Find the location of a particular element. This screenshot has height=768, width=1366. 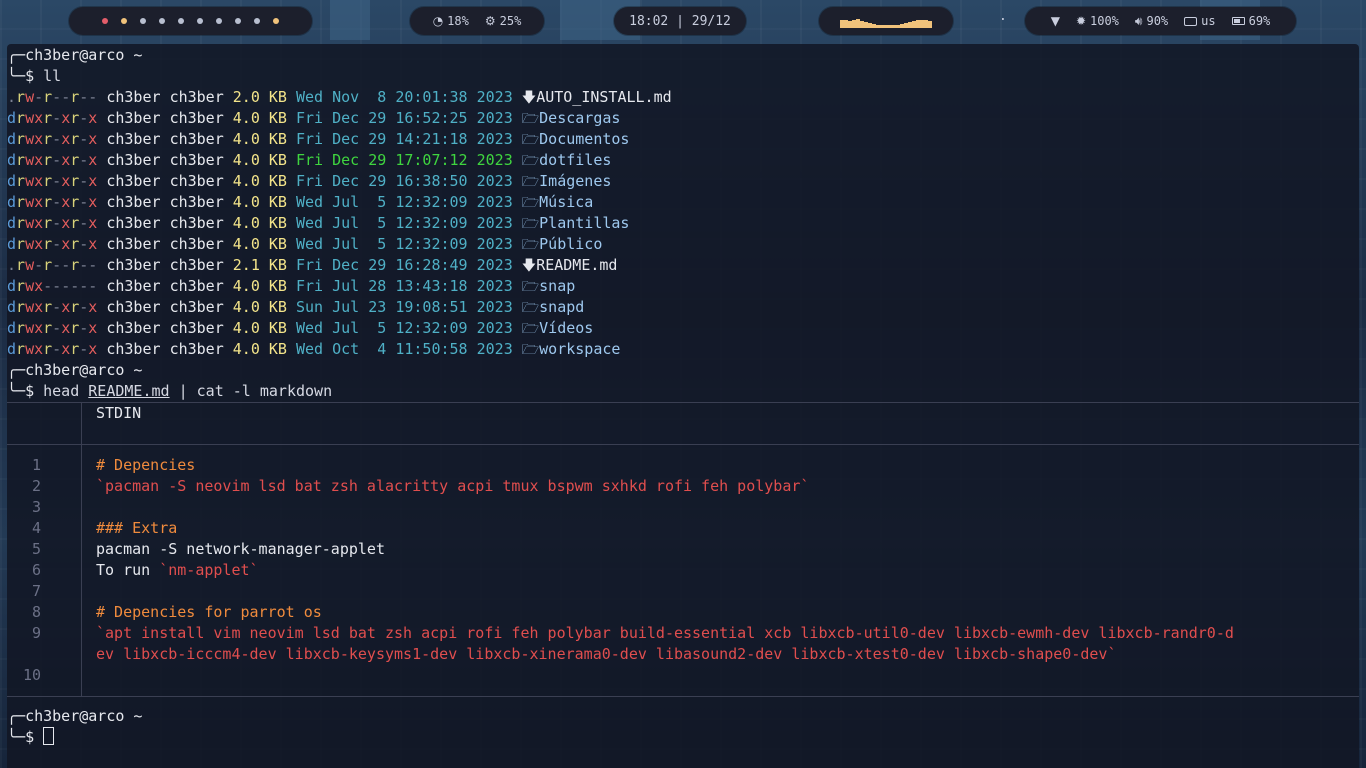

file-name: snapd is located at coordinates (562, 307).